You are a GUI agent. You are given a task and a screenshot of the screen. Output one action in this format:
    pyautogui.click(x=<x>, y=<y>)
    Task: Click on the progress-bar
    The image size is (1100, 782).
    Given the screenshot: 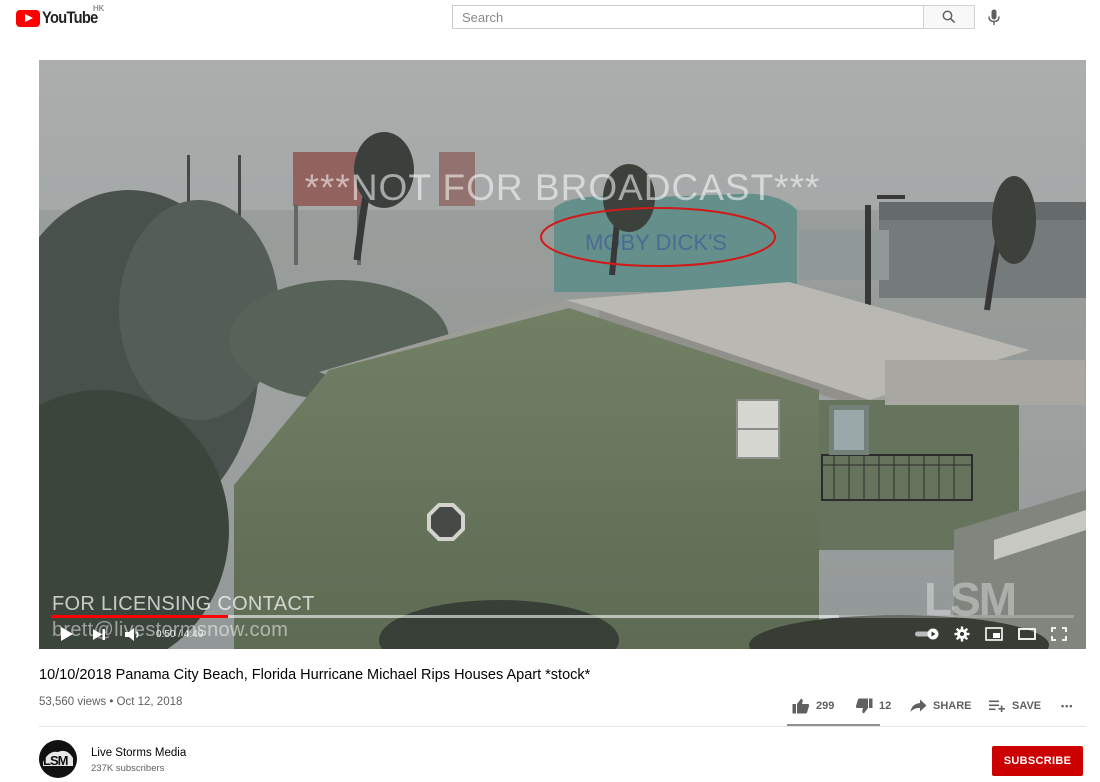 What is the action you would take?
    pyautogui.click(x=562, y=616)
    